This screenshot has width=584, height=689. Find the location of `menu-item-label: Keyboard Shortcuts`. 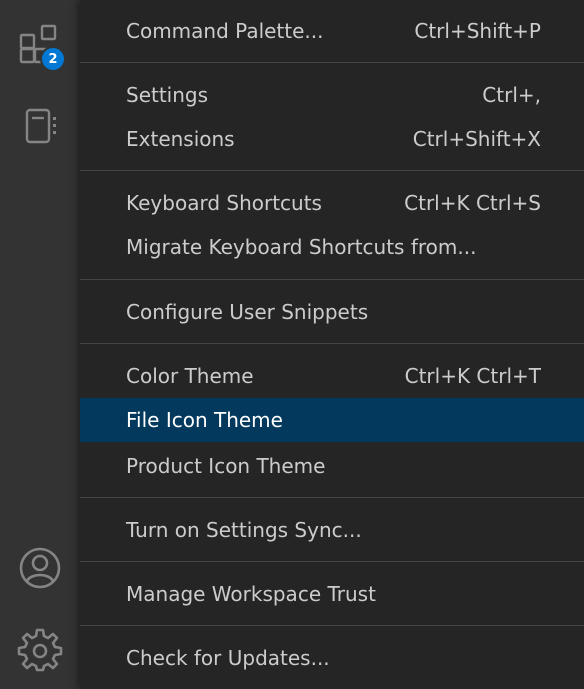

menu-item-label: Keyboard Shortcuts is located at coordinates (224, 203).